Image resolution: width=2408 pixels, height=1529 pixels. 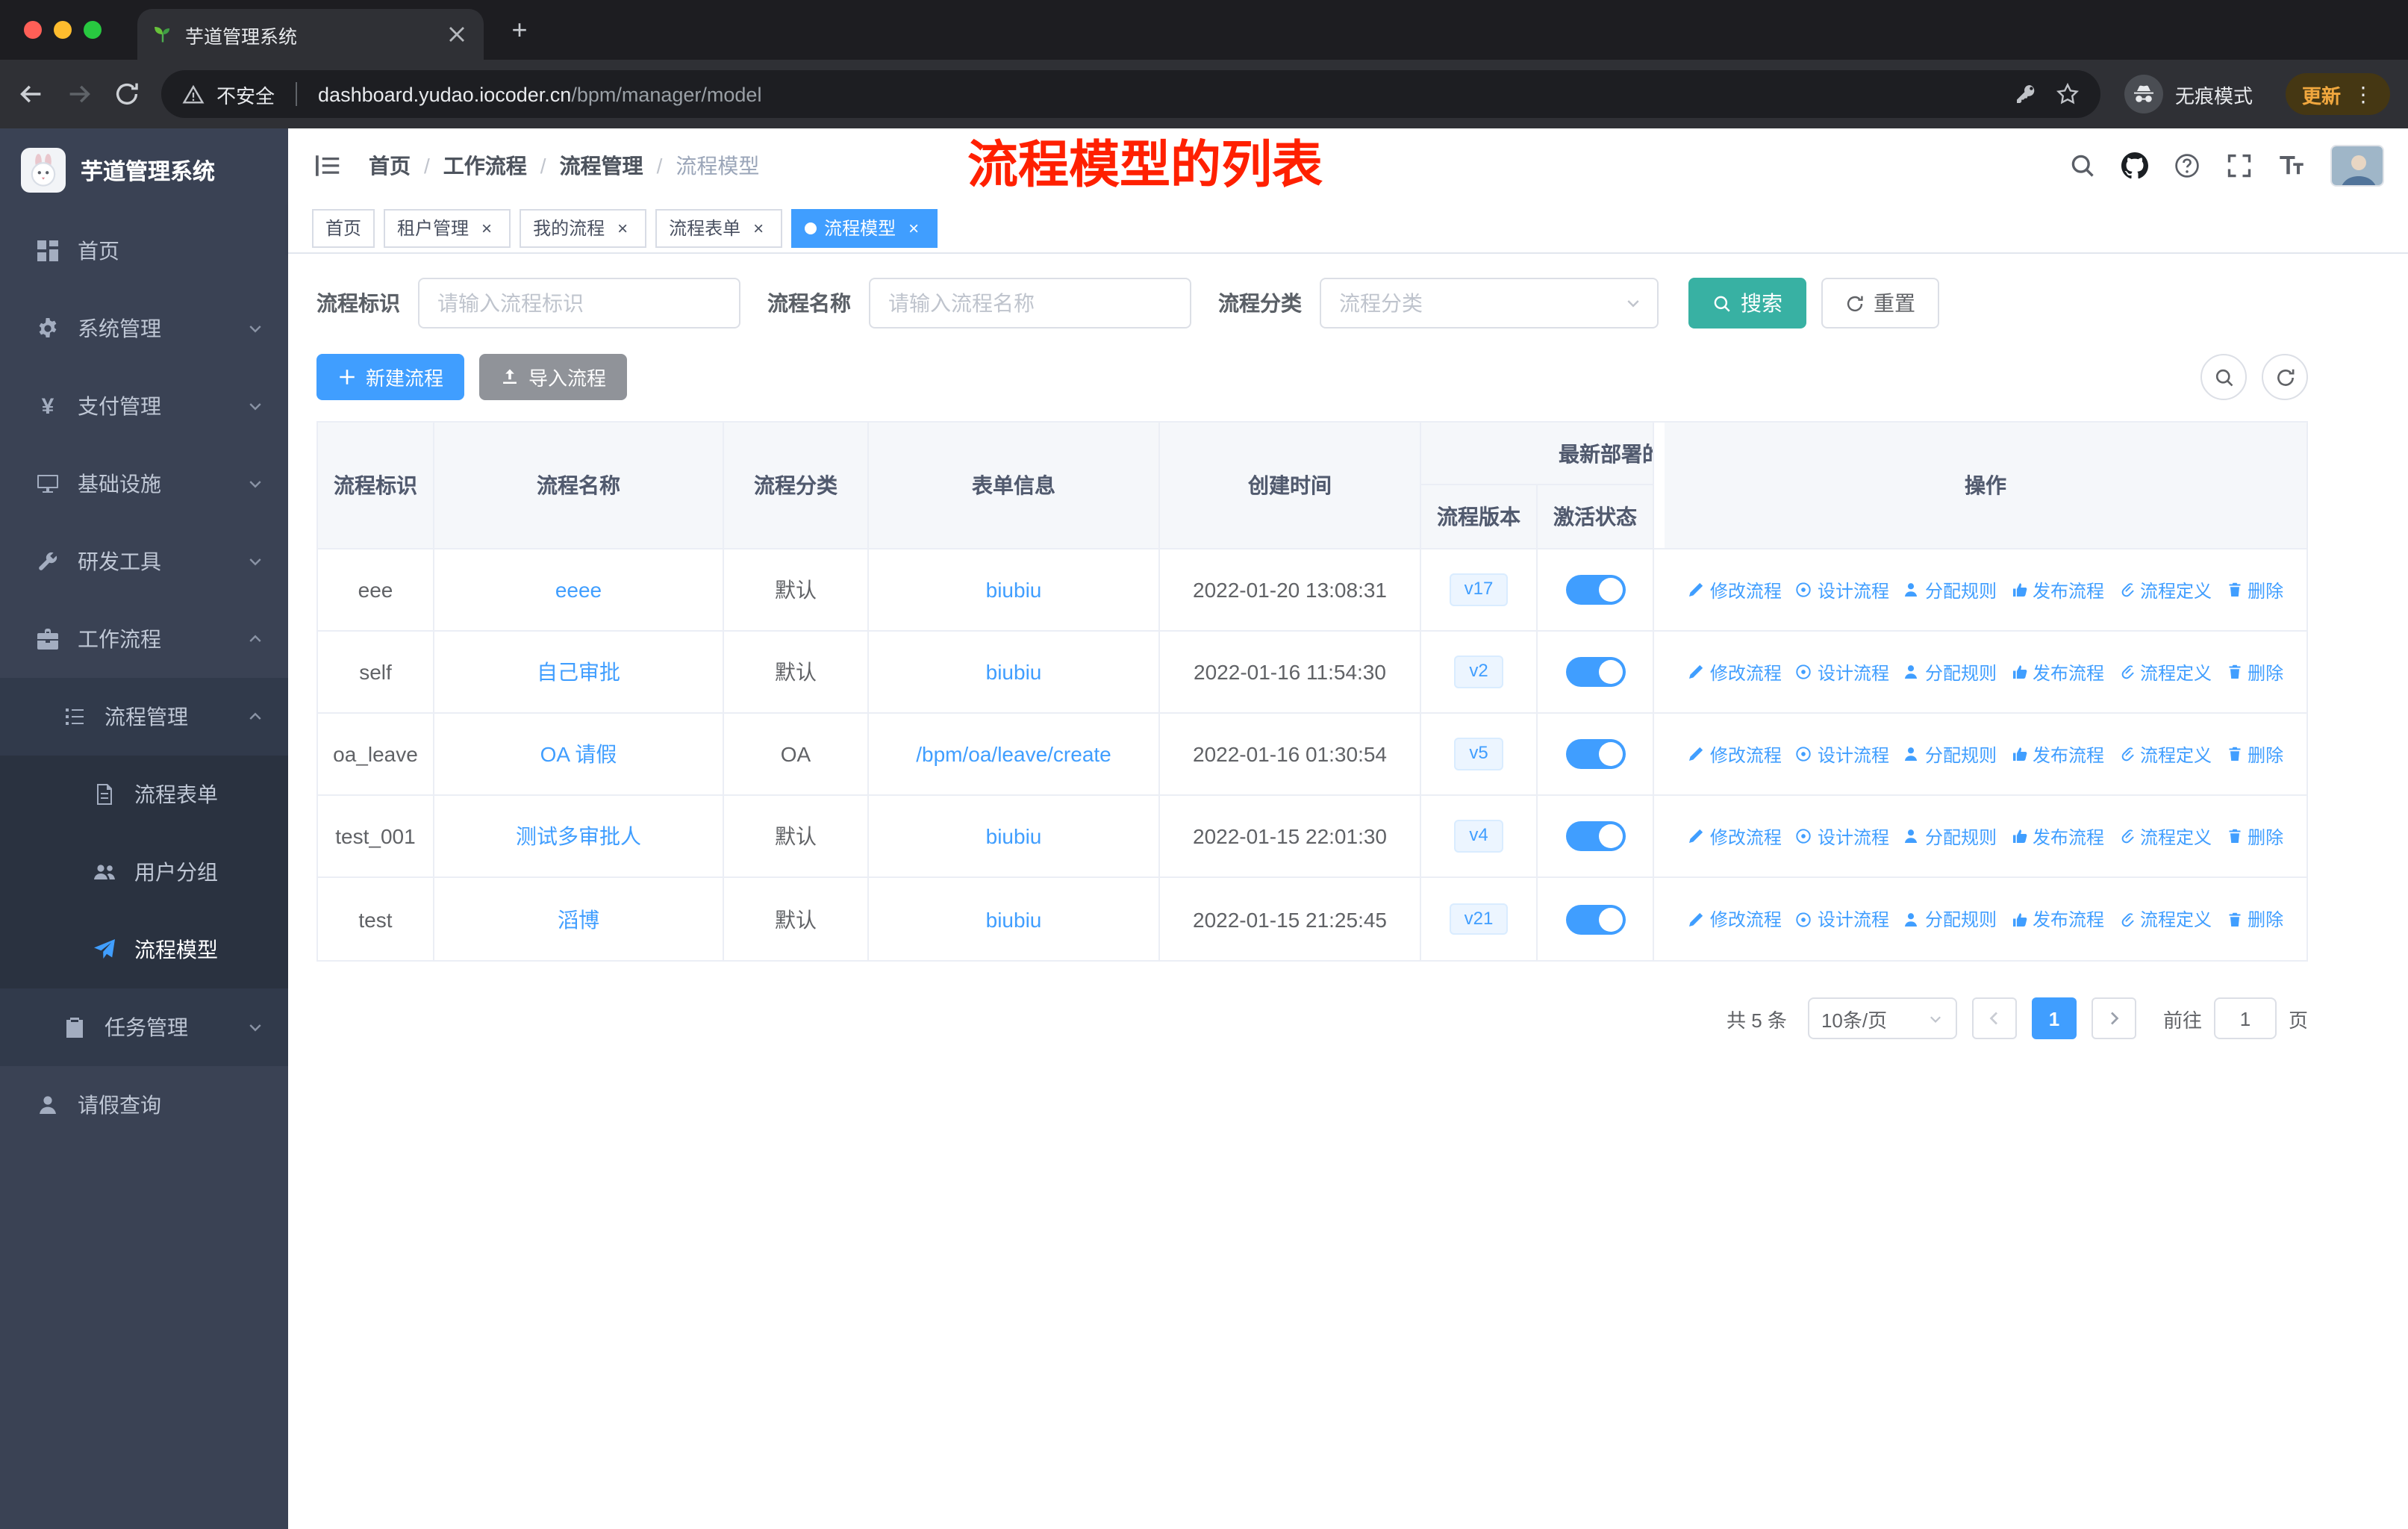 What do you see at coordinates (310, 34) in the screenshot?
I see `browser-tab: 芋道管理系统` at bounding box center [310, 34].